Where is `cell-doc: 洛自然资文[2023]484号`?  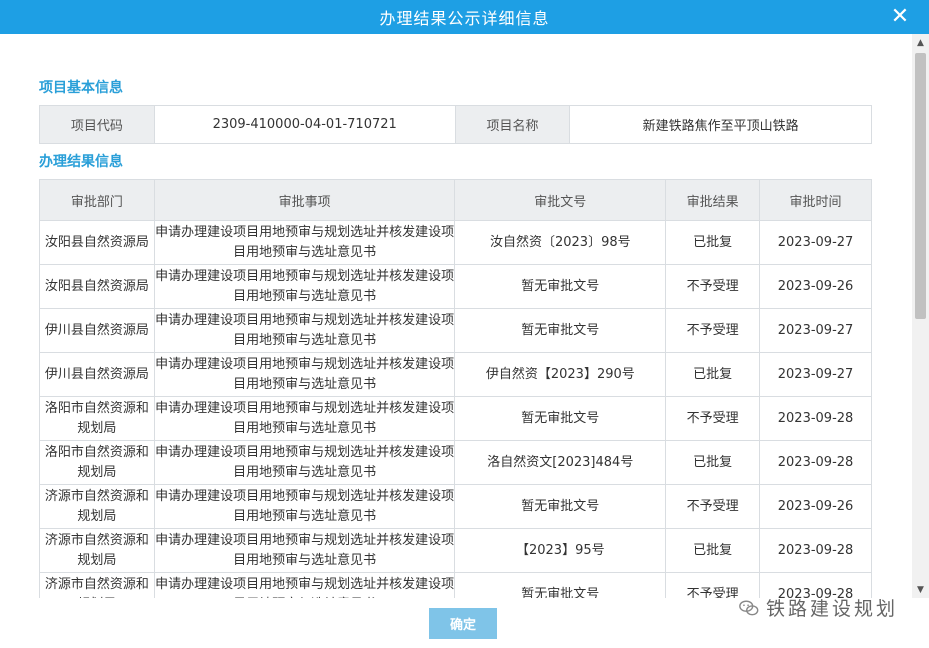 cell-doc: 洛自然资文[2023]484号 is located at coordinates (560, 462).